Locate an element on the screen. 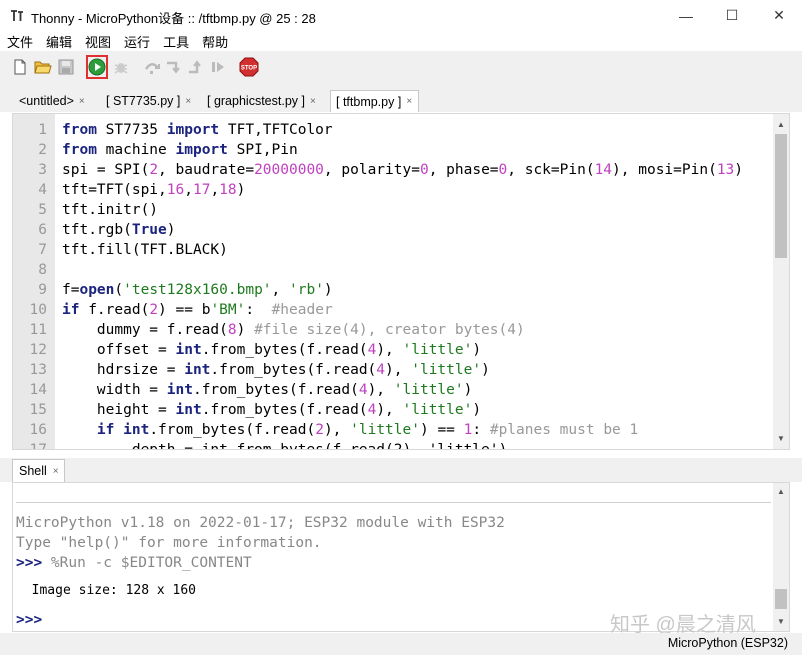 The width and height of the screenshot is (802, 655). shell-command: %Run -c $EDITOR_CONTENT is located at coordinates (147, 563).